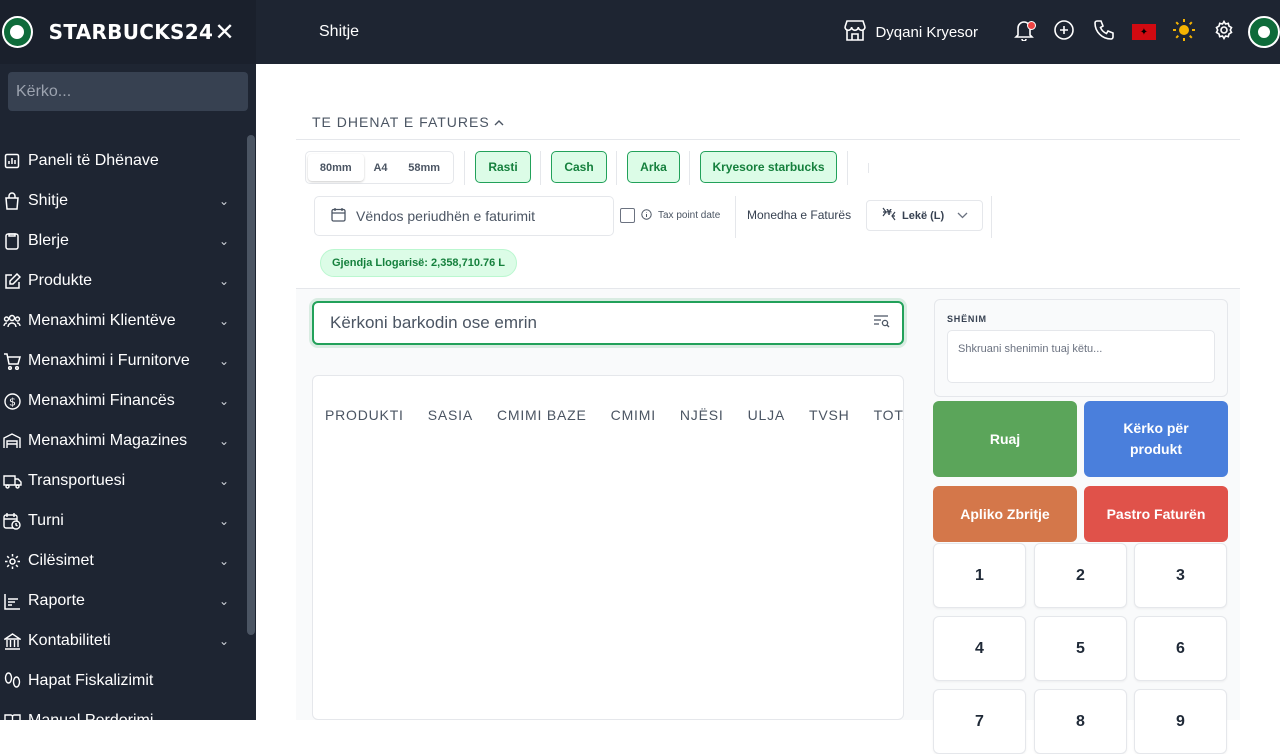 This screenshot has height=754, width=1280. What do you see at coordinates (12, 641) in the screenshot?
I see `bank-icon` at bounding box center [12, 641].